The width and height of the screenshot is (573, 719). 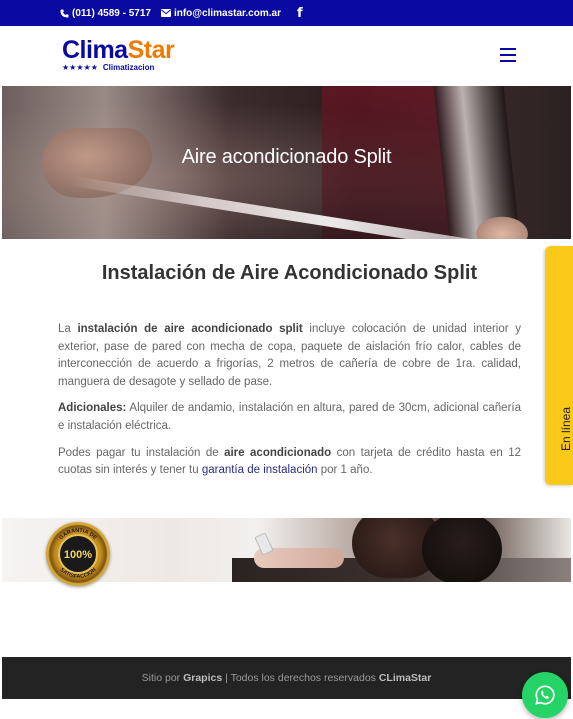 What do you see at coordinates (190, 329) in the screenshot?
I see `intro-bold: instalación de aire acondicionado split` at bounding box center [190, 329].